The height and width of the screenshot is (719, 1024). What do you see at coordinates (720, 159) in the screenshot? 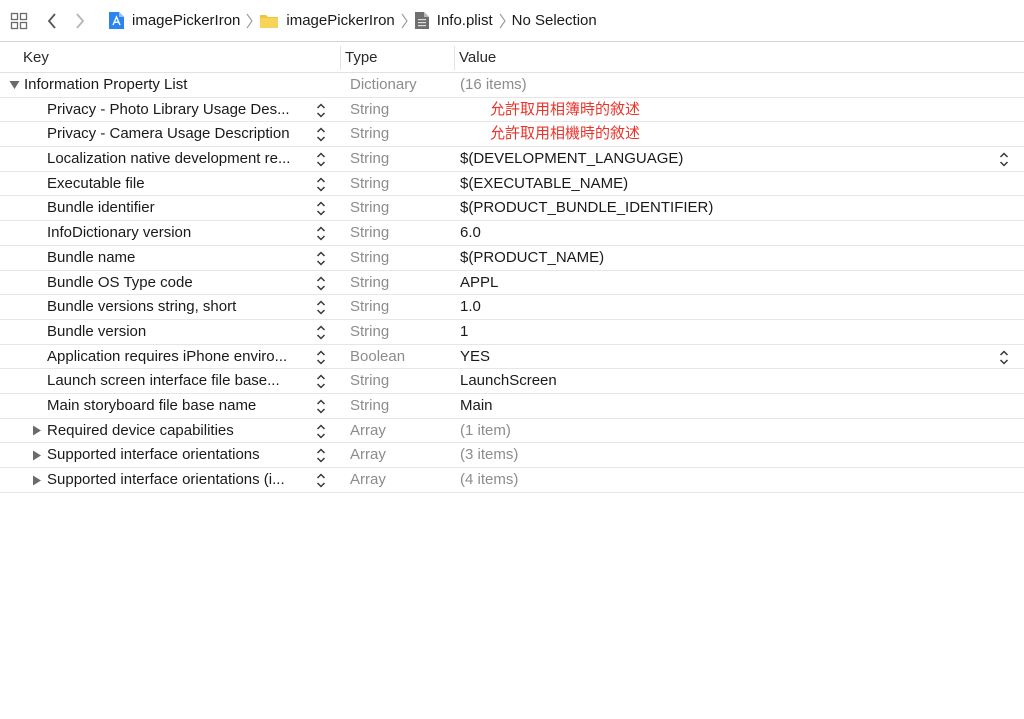
I see `row-value: $(DEVELOPMENT_LANGUAGE)` at bounding box center [720, 159].